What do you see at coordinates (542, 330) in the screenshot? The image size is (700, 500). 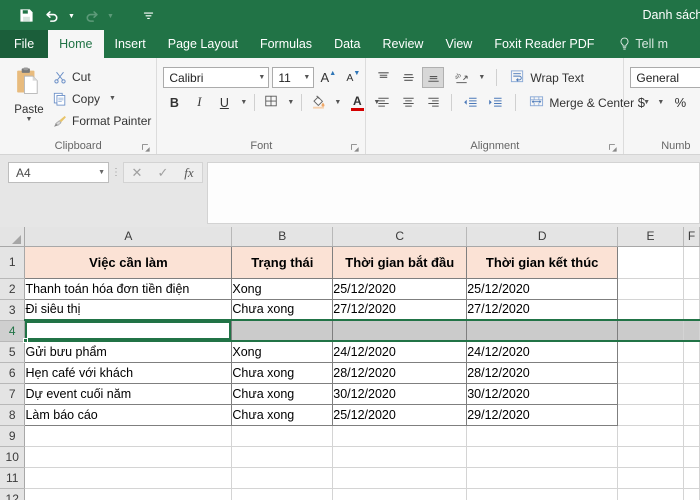 I see `cell-D4` at bounding box center [542, 330].